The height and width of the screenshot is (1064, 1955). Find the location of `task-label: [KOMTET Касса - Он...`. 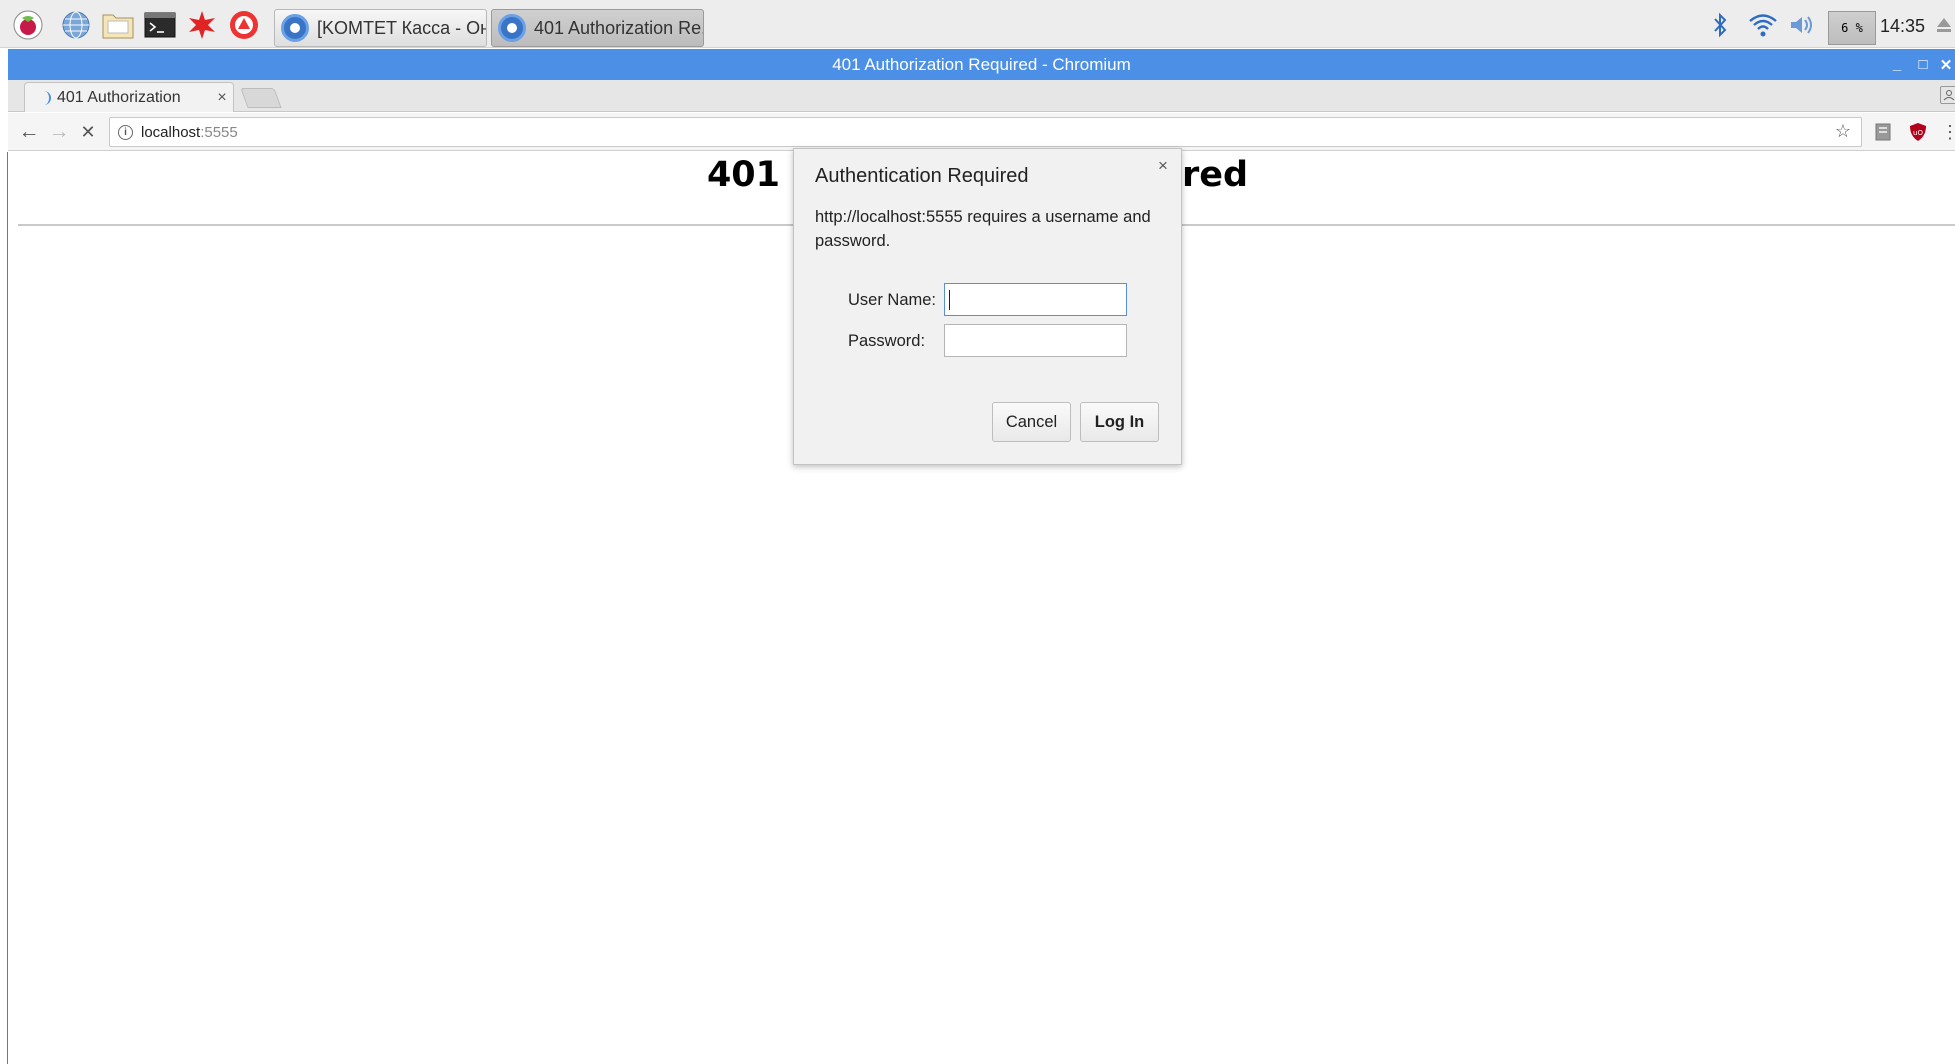

task-label: [KOMTET Касса - Он... is located at coordinates (402, 27).